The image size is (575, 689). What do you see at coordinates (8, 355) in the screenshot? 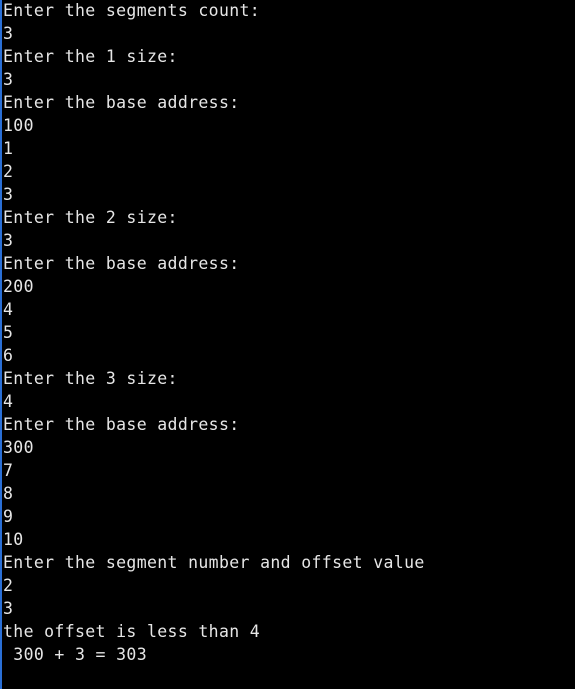
I see `console-line: 6` at bounding box center [8, 355].